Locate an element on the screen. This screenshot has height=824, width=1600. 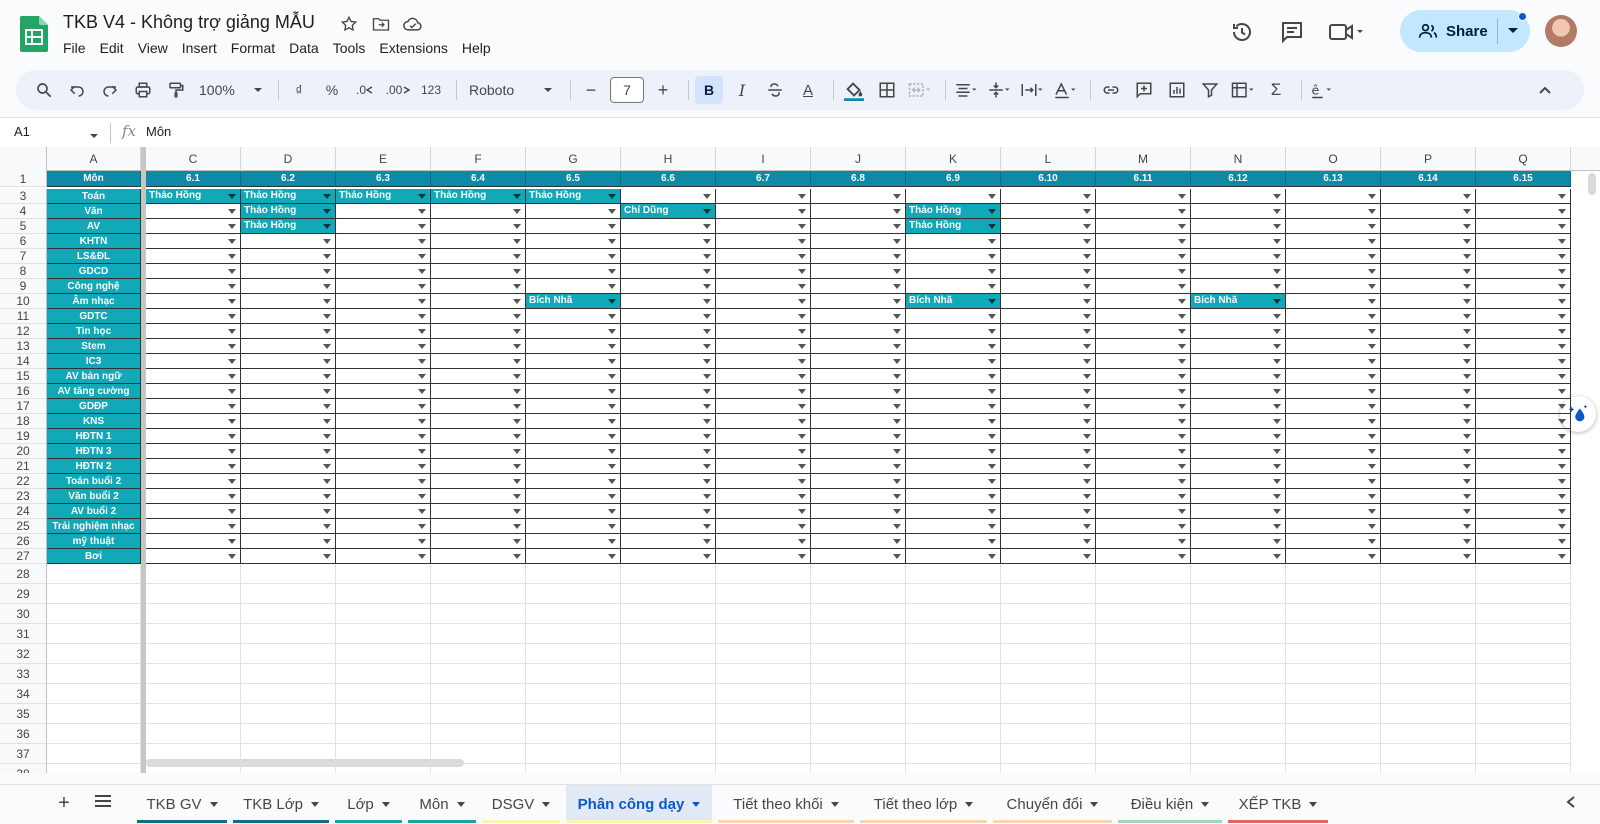
column-header-f: F is located at coordinates (478, 159).